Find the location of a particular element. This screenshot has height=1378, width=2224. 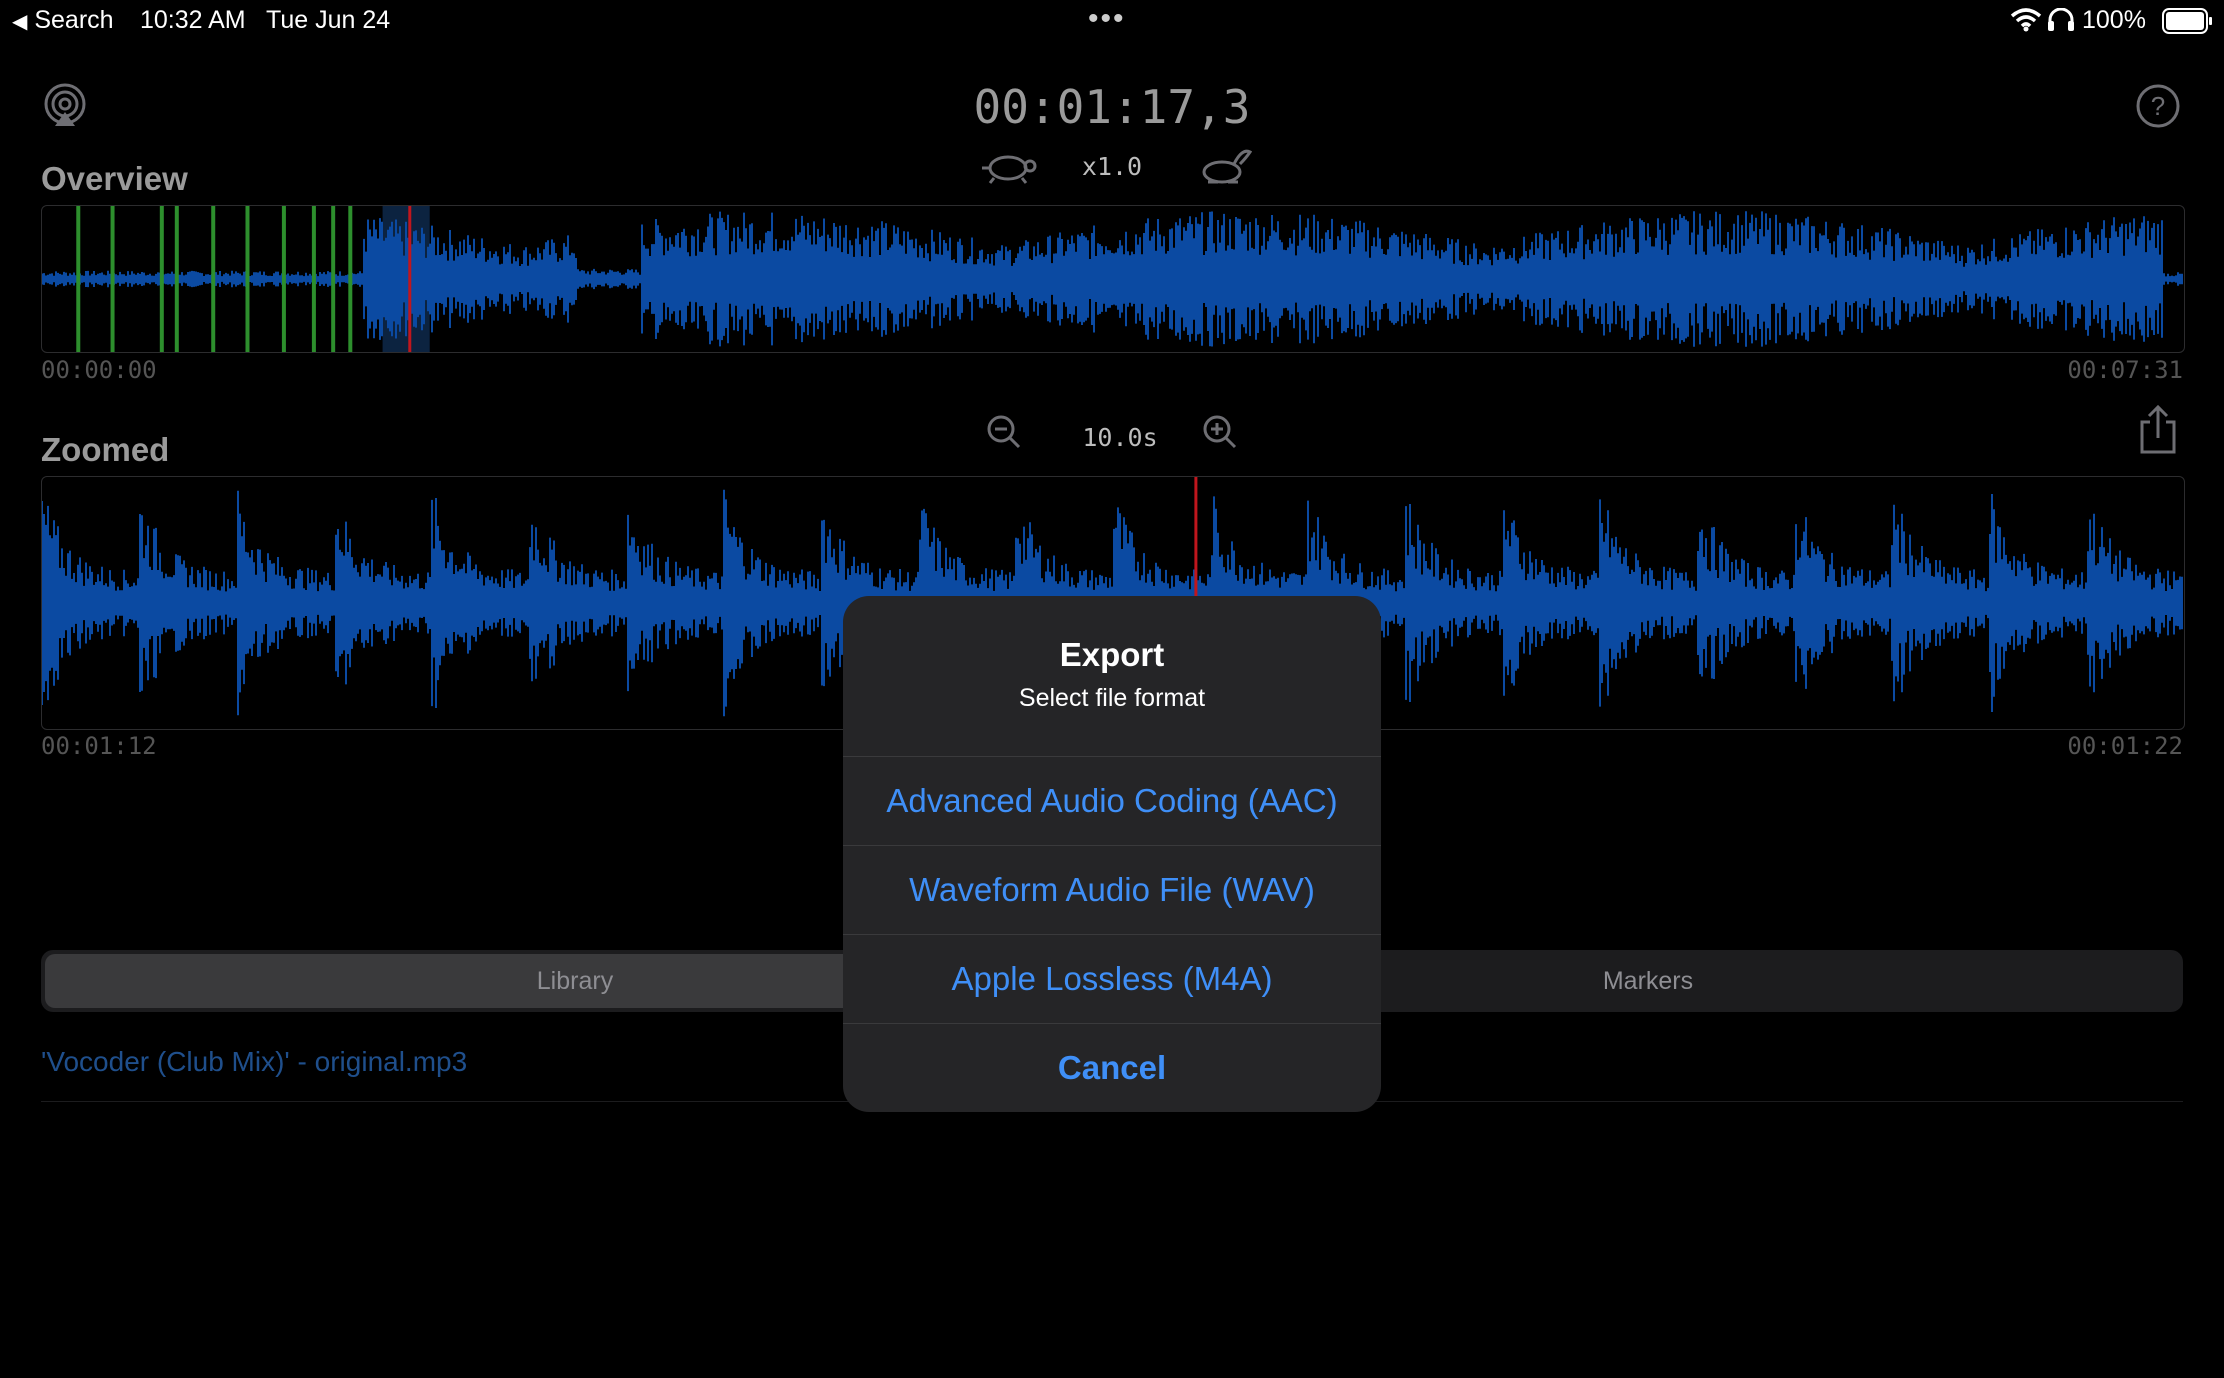

overview-waveform is located at coordinates (1113, 279).